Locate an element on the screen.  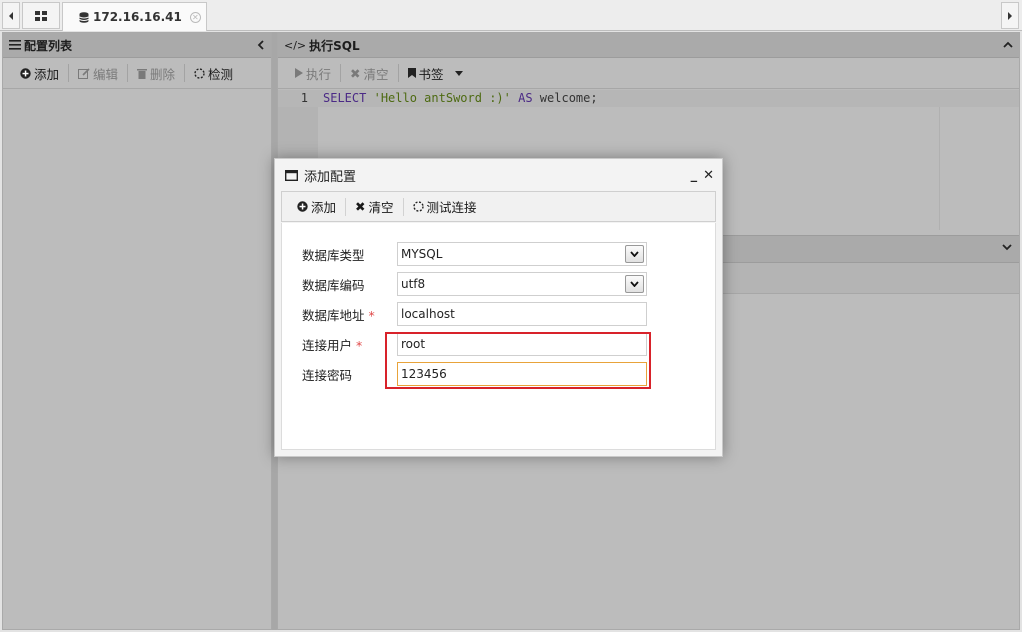
tab-database-connection: 172.16.16.41 ✕ is located at coordinates (134, 16).